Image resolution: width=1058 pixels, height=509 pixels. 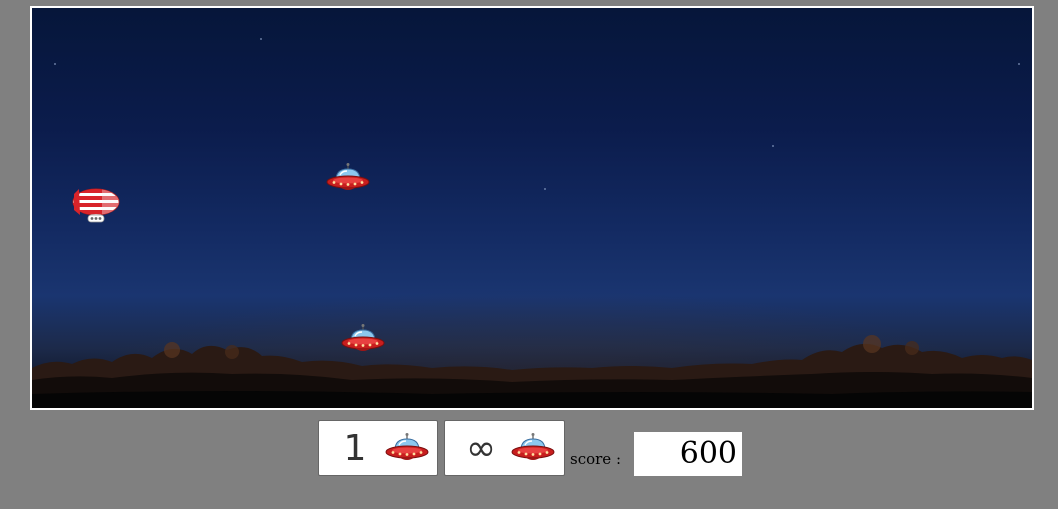 I want to click on player-blimp, so click(x=96, y=205).